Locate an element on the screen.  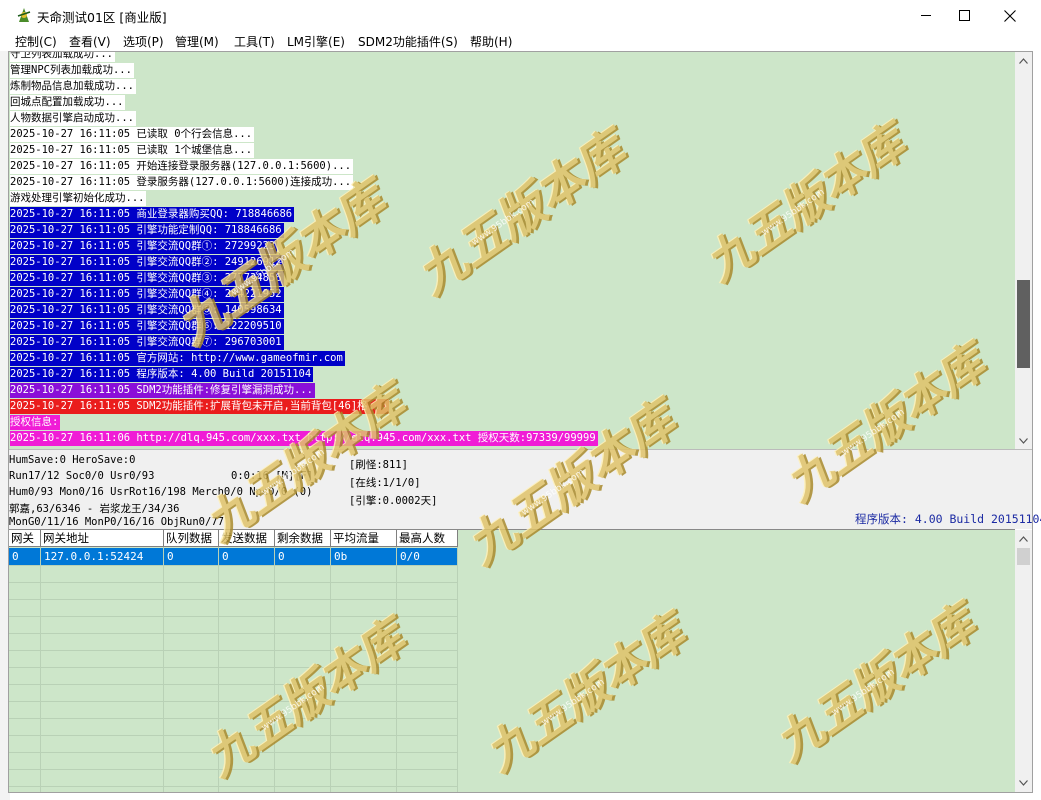
scroll-down-button is located at coordinates (1023, 440).